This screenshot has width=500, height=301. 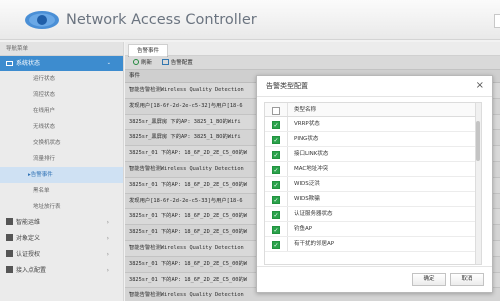 I want to click on alarm-type-label: 认证服务器状态, so click(x=313, y=214).